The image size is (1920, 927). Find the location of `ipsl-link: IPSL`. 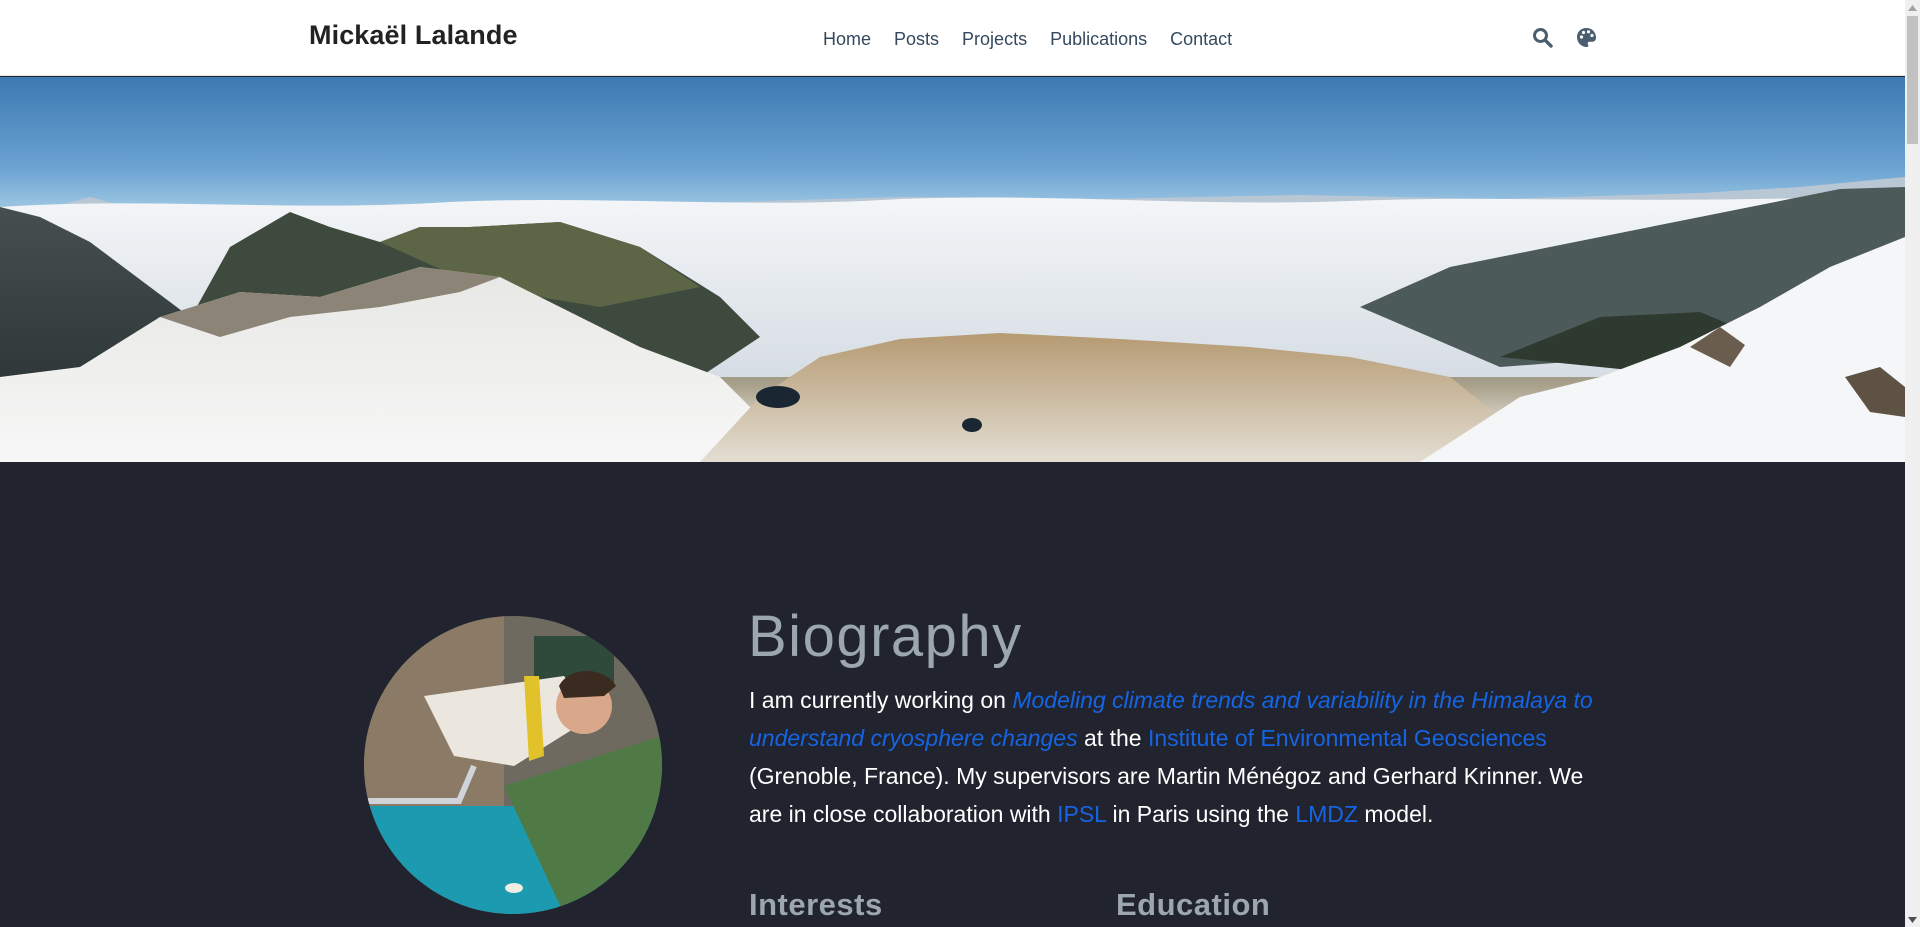

ipsl-link: IPSL is located at coordinates (1081, 814).